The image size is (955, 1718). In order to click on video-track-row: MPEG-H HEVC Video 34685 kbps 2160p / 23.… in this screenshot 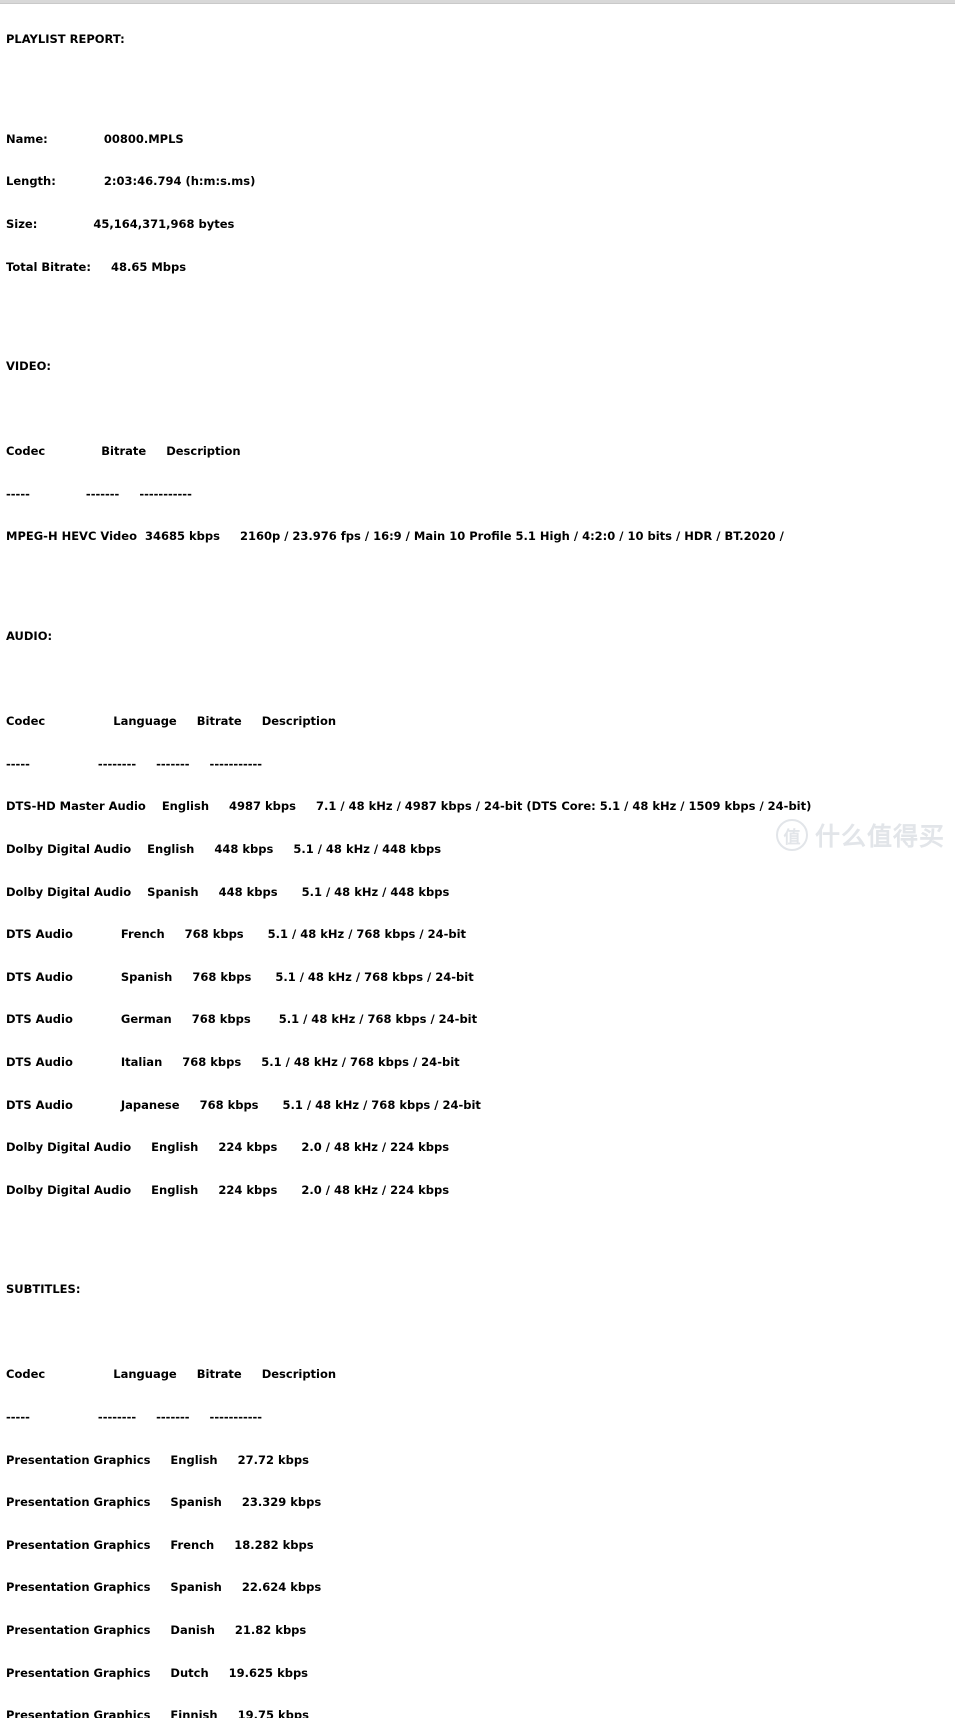, I will do `click(395, 536)`.